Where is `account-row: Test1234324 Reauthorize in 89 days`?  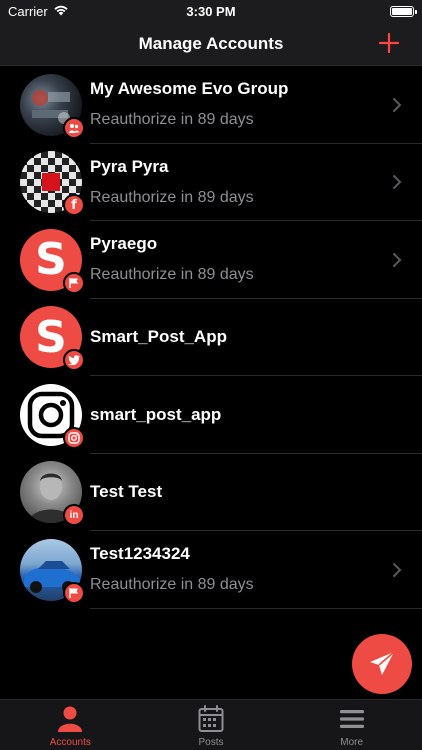
account-row: Test1234324 Reauthorize in 89 days is located at coordinates (211, 570).